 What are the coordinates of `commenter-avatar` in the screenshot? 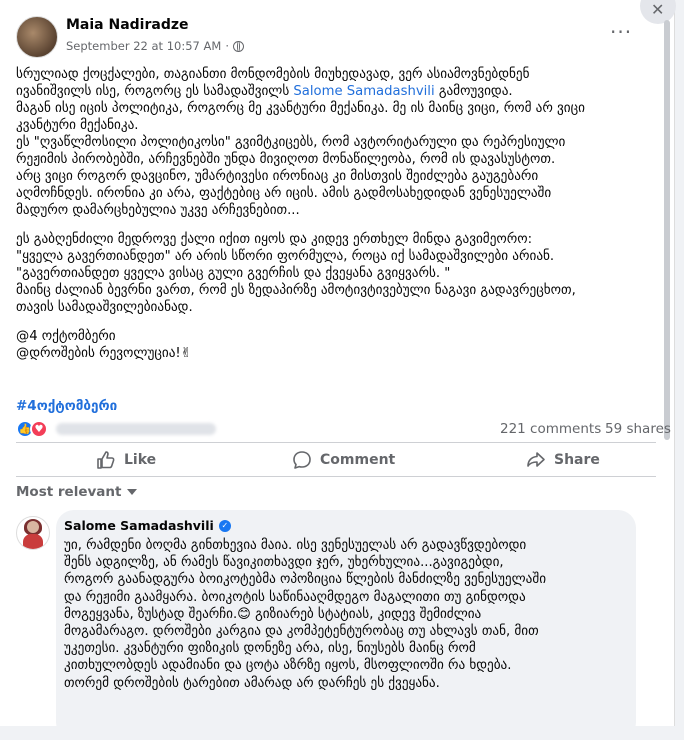 It's located at (33, 533).